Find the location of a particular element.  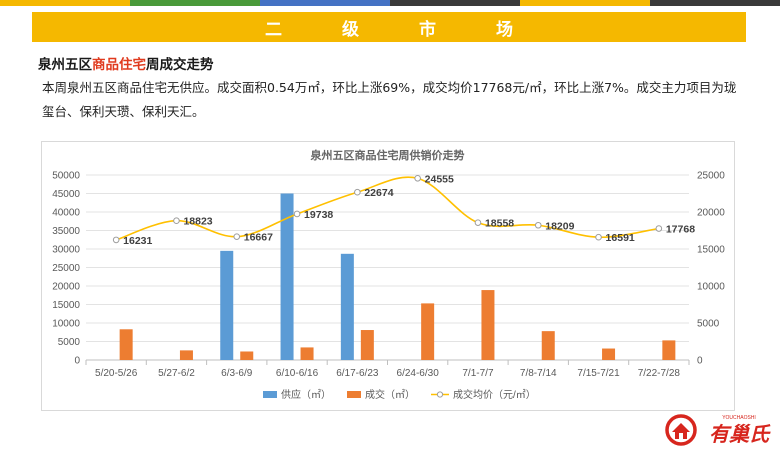

legend-marker is located at coordinates (440, 394).